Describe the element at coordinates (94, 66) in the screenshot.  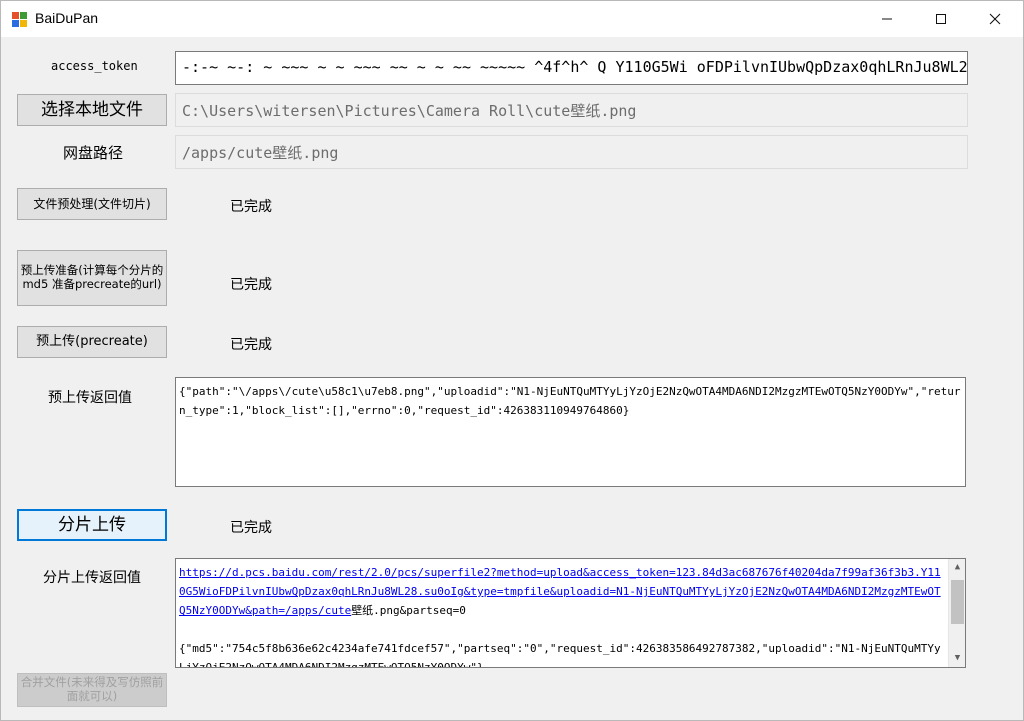
I see `access-token-label: access_token` at that location.